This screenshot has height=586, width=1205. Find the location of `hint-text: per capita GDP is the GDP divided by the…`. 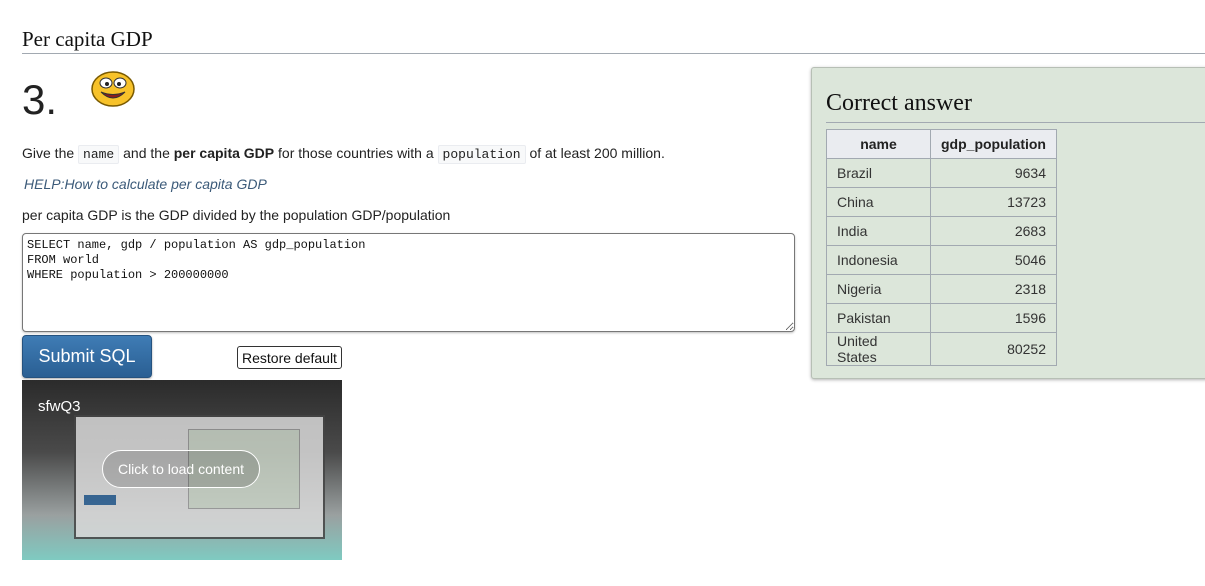

hint-text: per capita GDP is the GDP divided by the… is located at coordinates (236, 215).